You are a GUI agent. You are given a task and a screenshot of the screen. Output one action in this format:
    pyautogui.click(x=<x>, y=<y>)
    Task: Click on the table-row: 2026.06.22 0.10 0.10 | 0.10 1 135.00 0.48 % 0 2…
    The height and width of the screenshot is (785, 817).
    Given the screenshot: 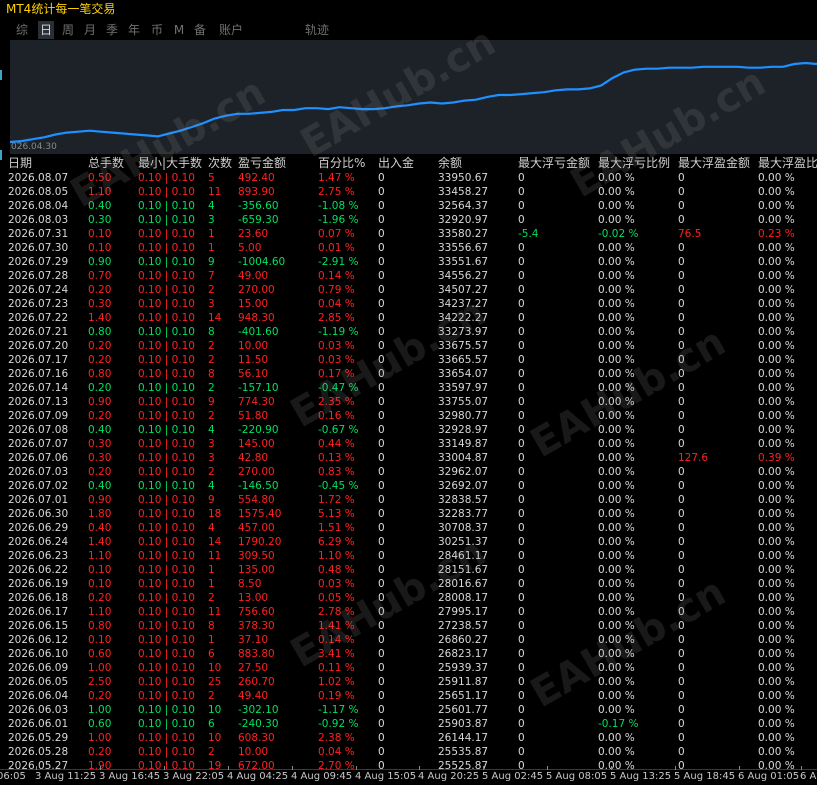 What is the action you would take?
    pyautogui.click(x=408, y=570)
    